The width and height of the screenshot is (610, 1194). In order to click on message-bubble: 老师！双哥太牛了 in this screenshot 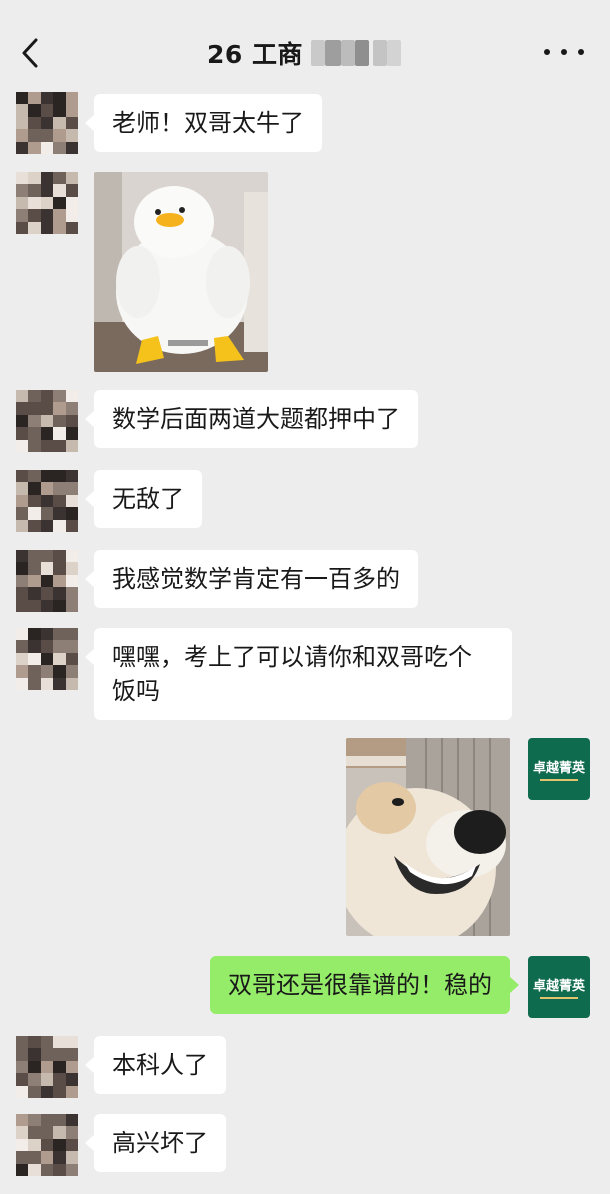, I will do `click(203, 123)`.